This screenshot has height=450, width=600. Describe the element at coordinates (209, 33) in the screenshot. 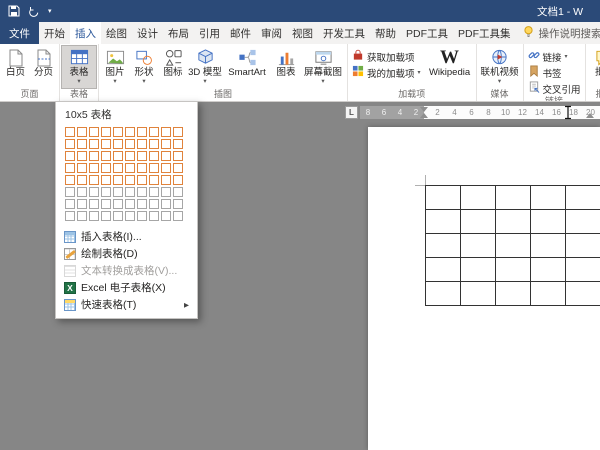

I see `tab-references: 引用` at that location.